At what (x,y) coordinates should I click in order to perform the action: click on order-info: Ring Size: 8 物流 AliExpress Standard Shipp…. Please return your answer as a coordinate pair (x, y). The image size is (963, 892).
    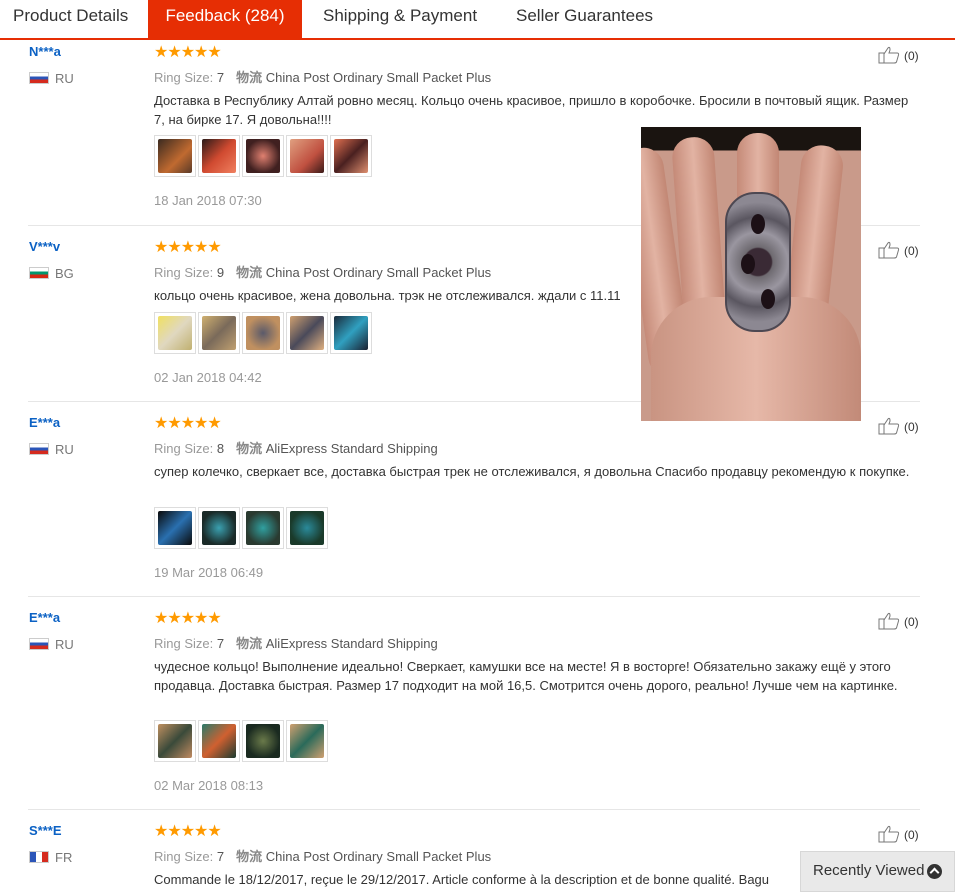
    Looking at the image, I should click on (296, 448).